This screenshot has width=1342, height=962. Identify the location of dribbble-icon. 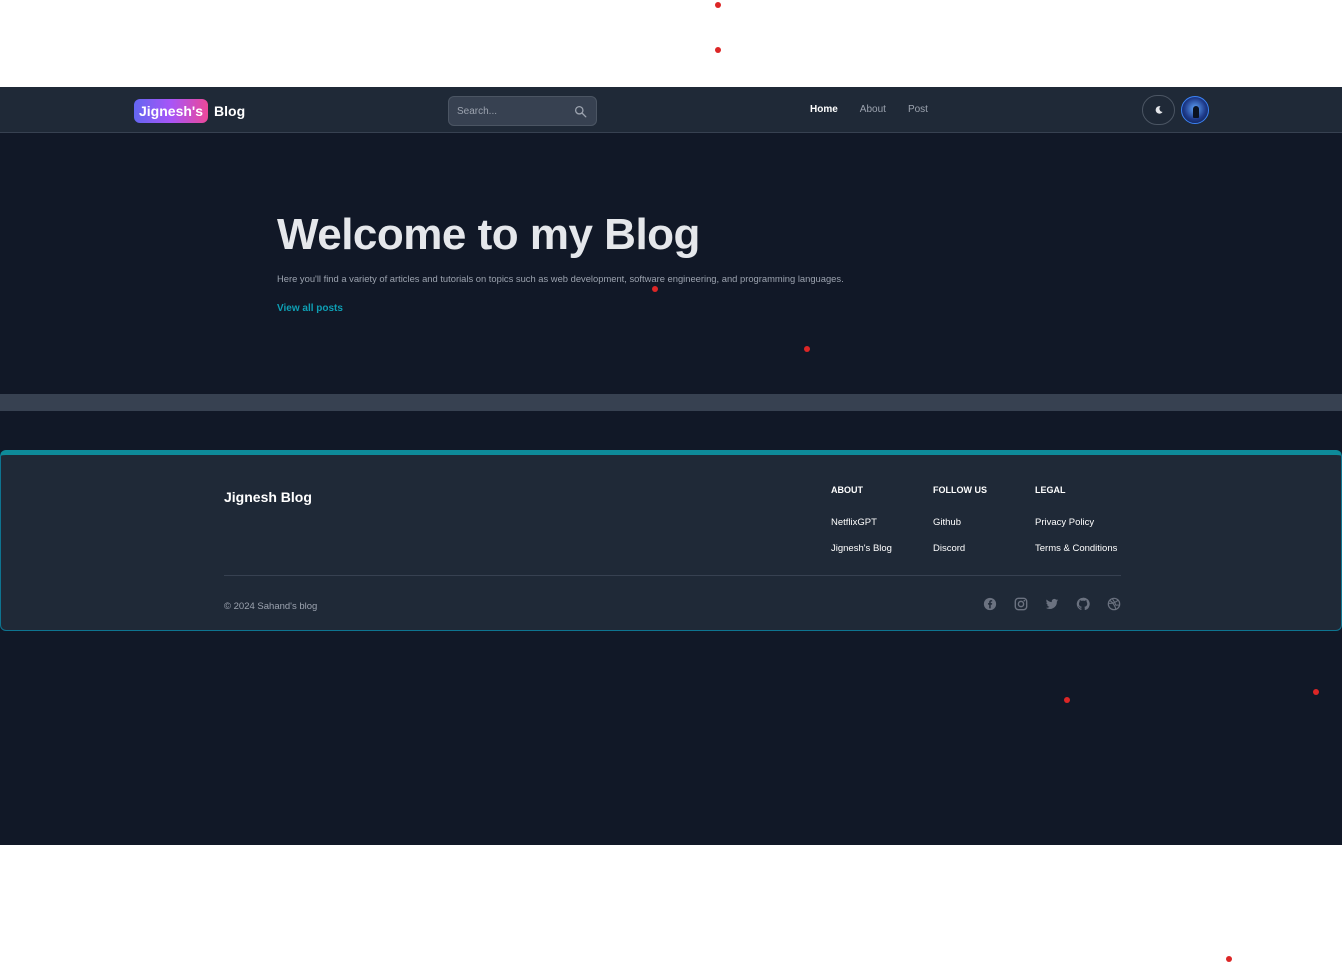
(1114, 604).